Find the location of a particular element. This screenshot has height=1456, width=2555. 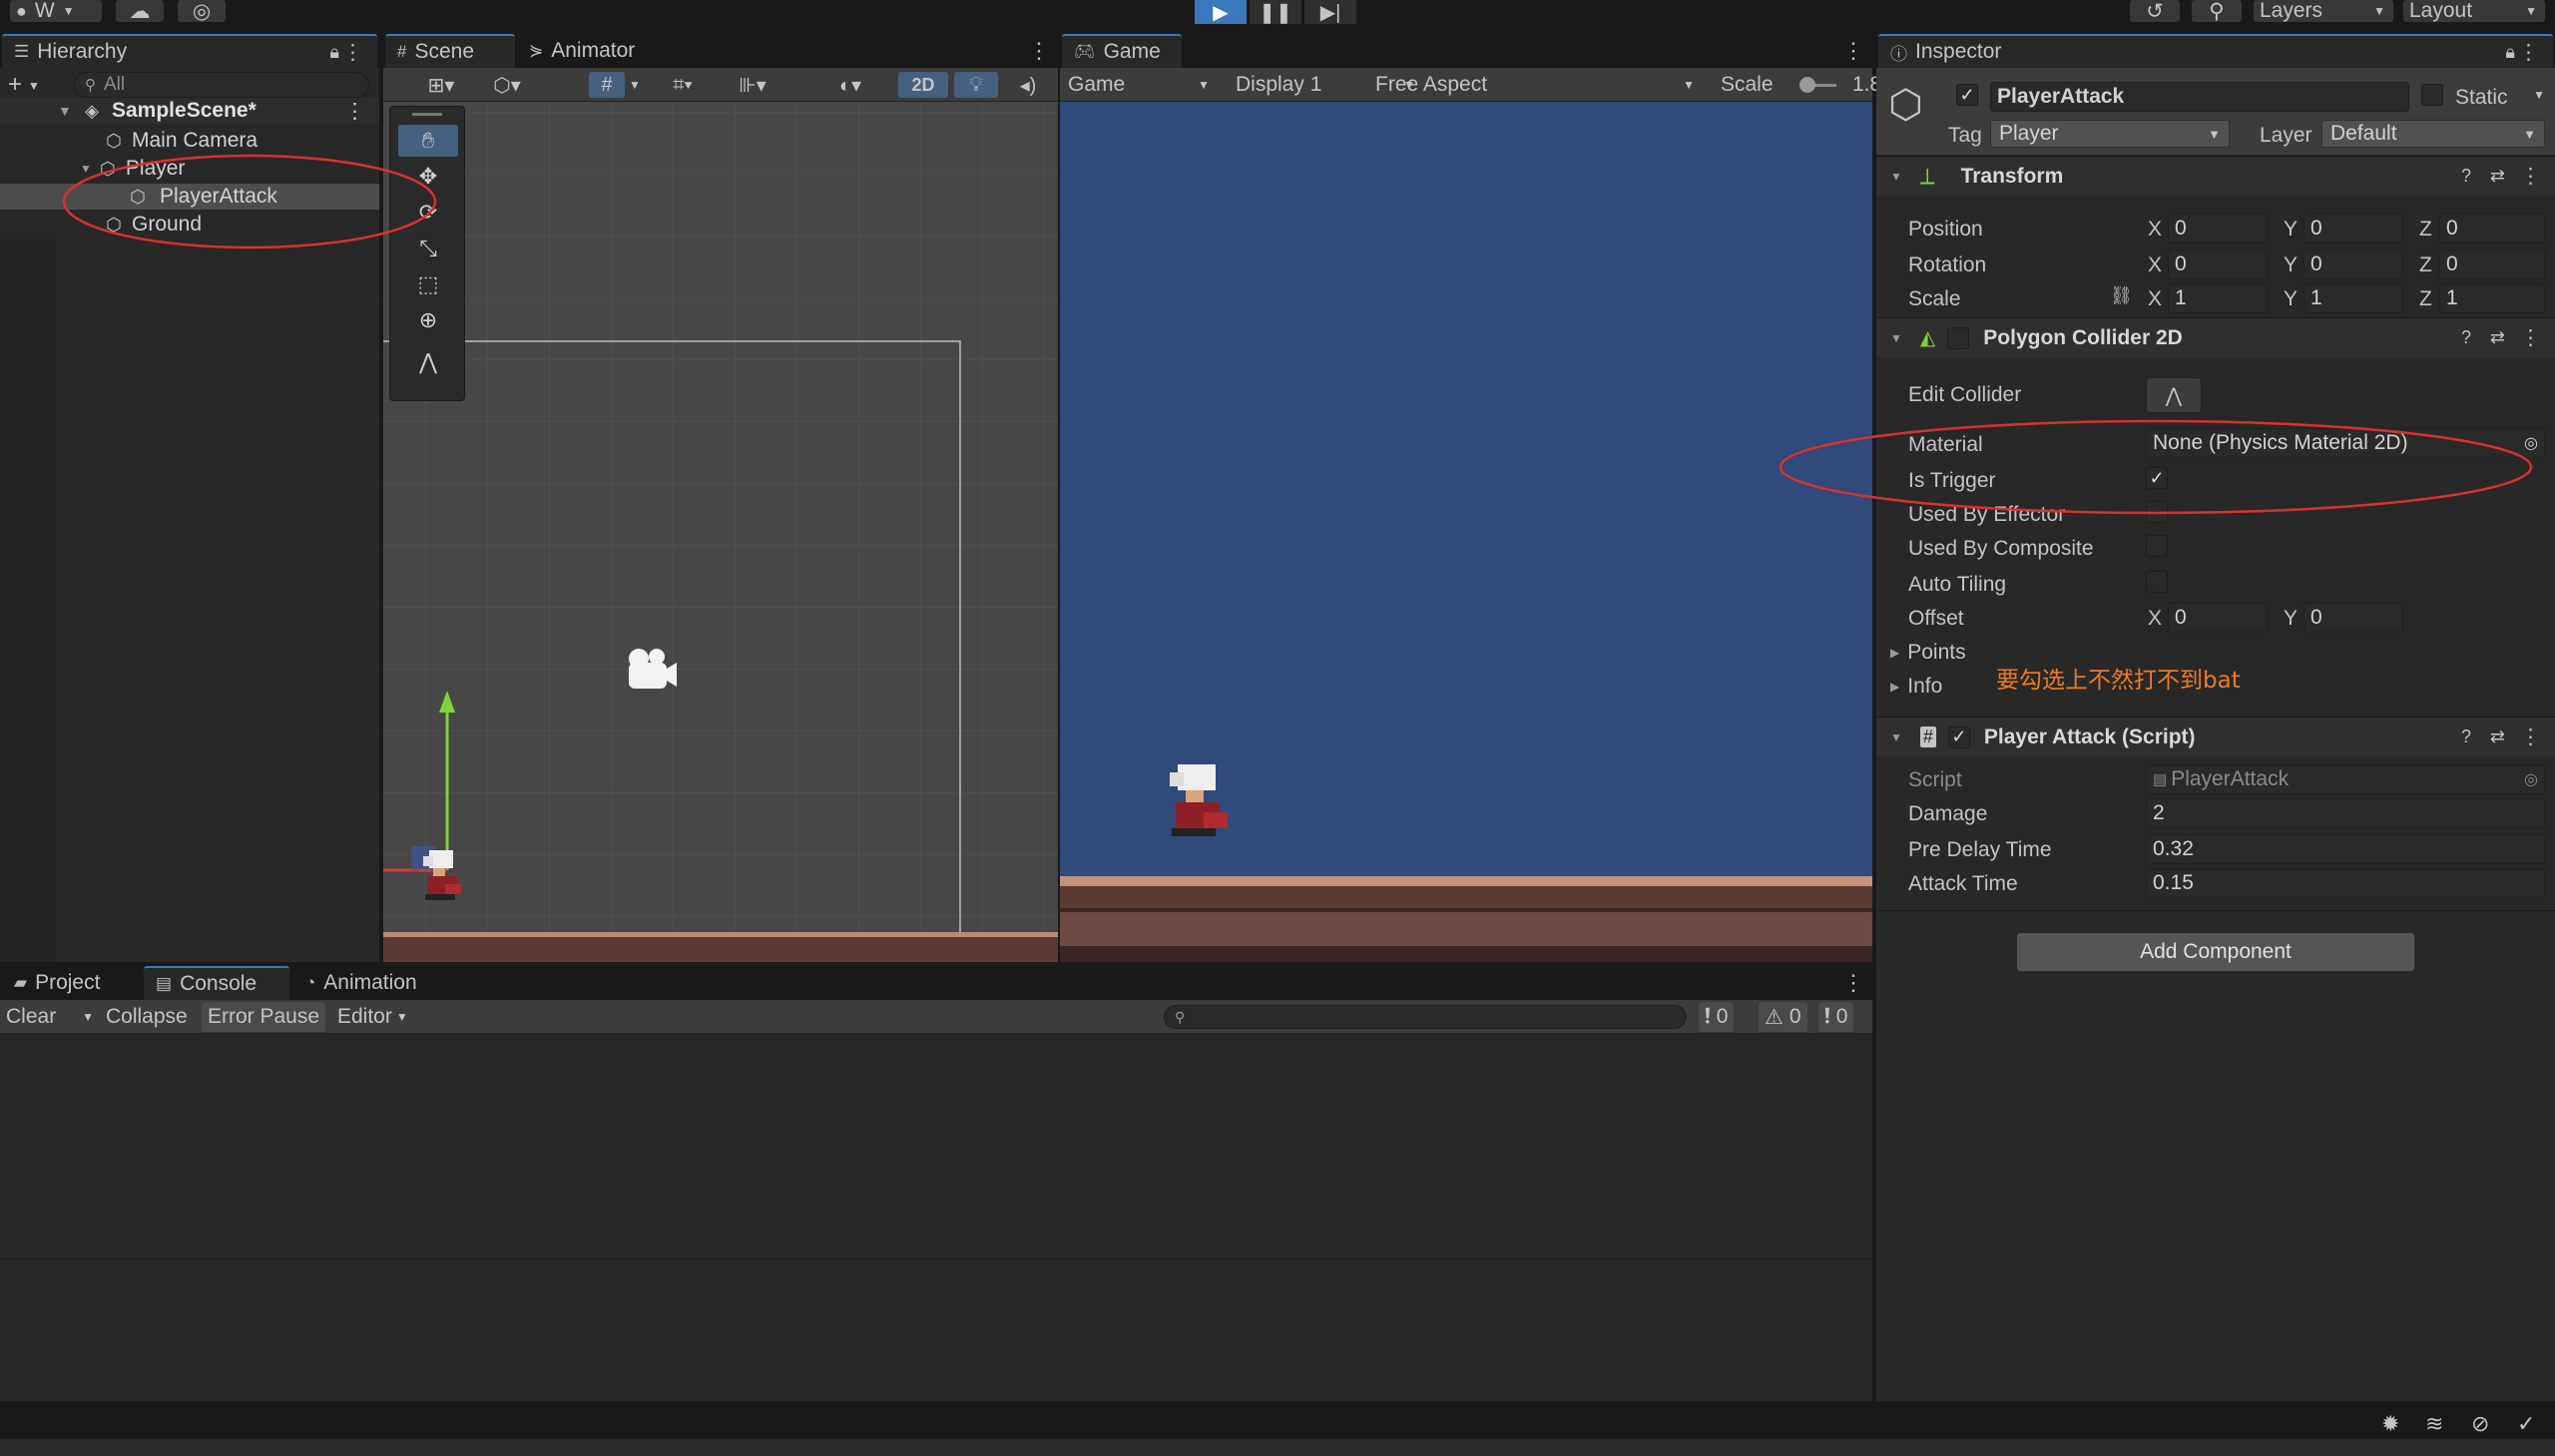

tab-hierarchy: ☰ Hierarchy 🔒︎ ⋮ is located at coordinates (189, 51).